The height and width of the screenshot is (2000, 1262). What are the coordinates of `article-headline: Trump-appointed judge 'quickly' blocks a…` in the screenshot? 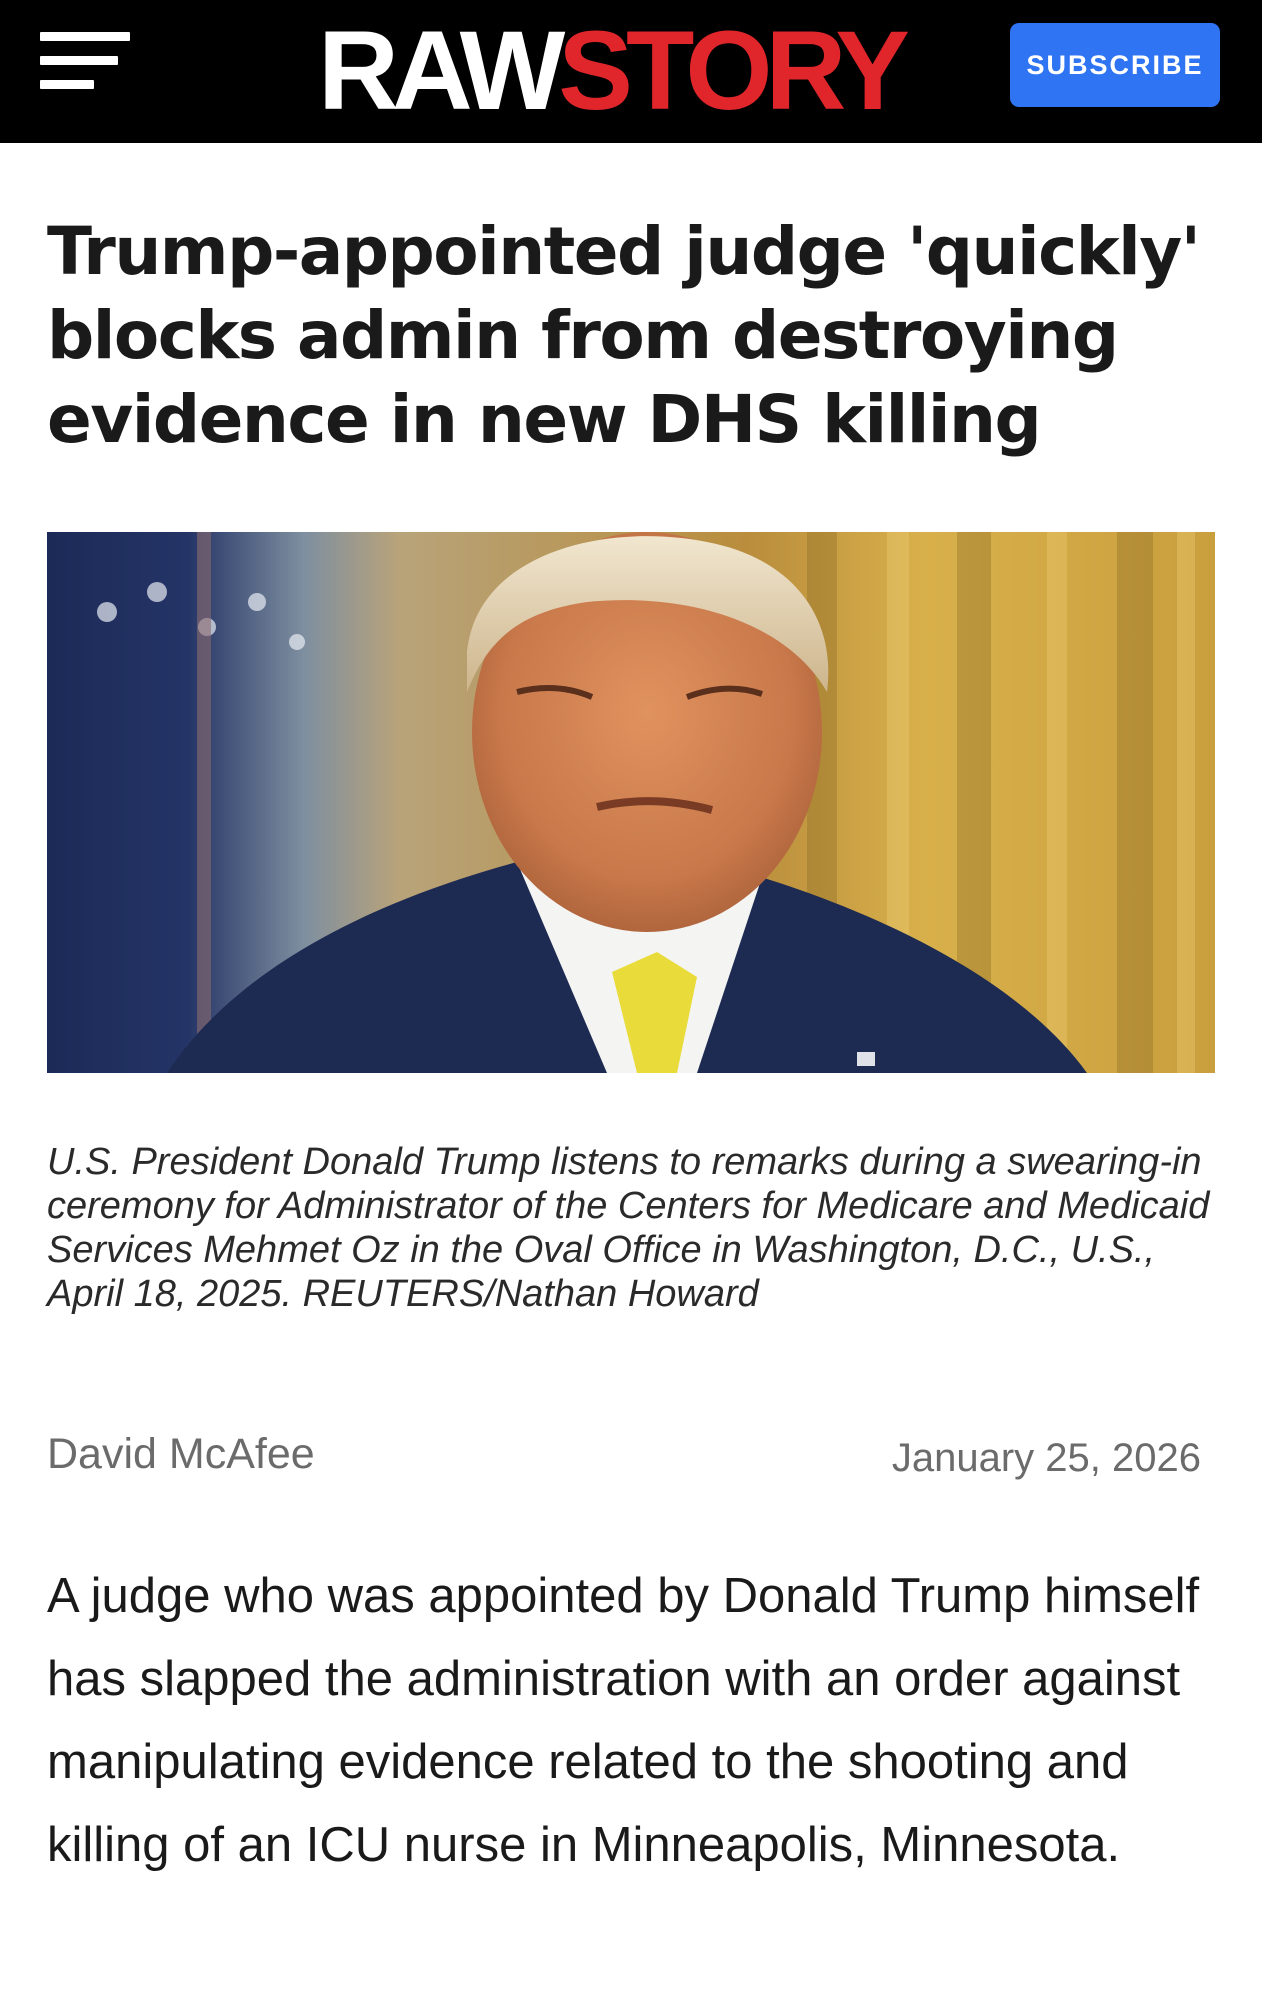 It's located at (624, 335).